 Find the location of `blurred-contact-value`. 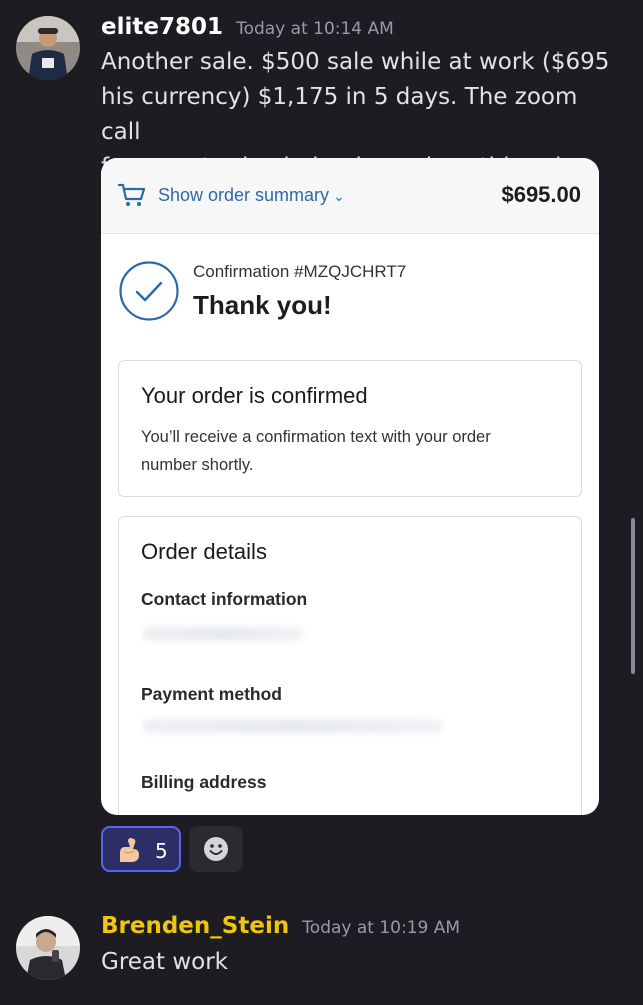

blurred-contact-value is located at coordinates (223, 634).